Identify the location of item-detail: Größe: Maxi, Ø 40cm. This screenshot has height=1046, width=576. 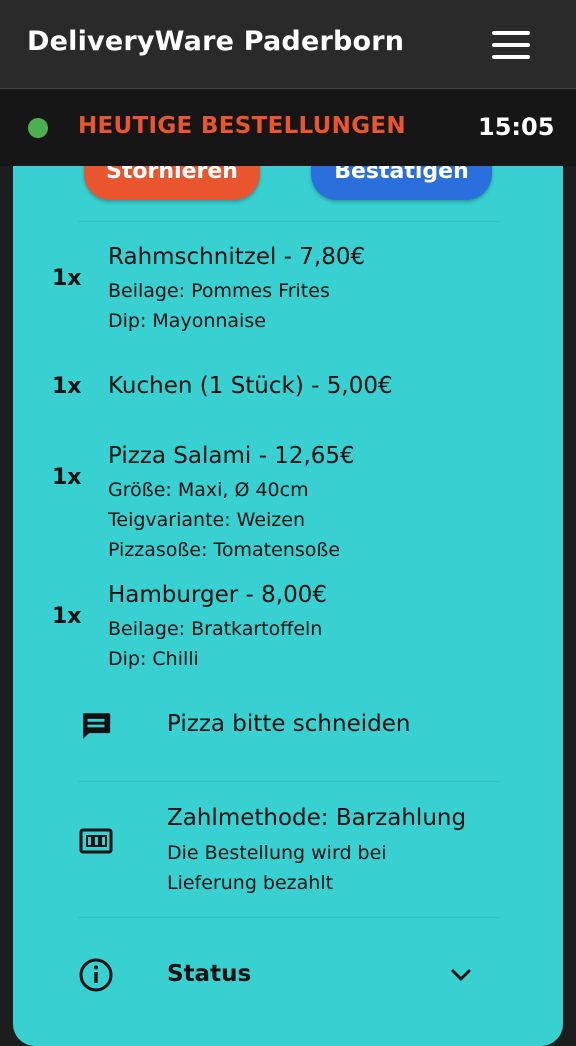
(208, 490).